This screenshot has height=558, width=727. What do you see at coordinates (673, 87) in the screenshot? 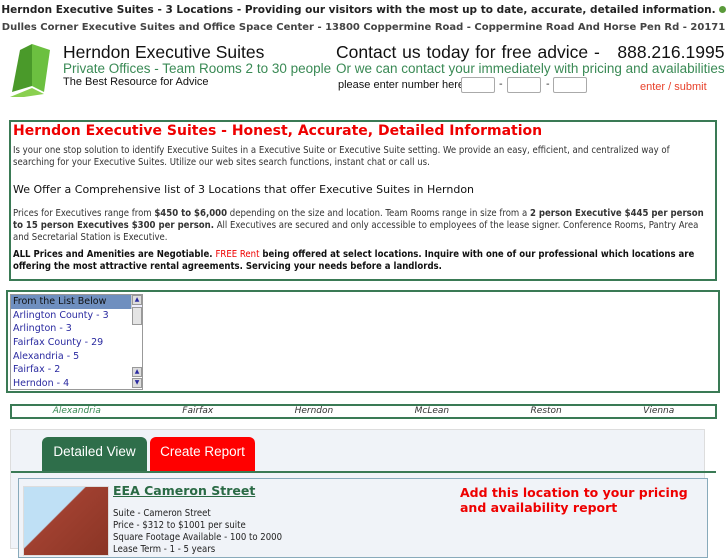
I see `submit-link: enter / submit` at bounding box center [673, 87].